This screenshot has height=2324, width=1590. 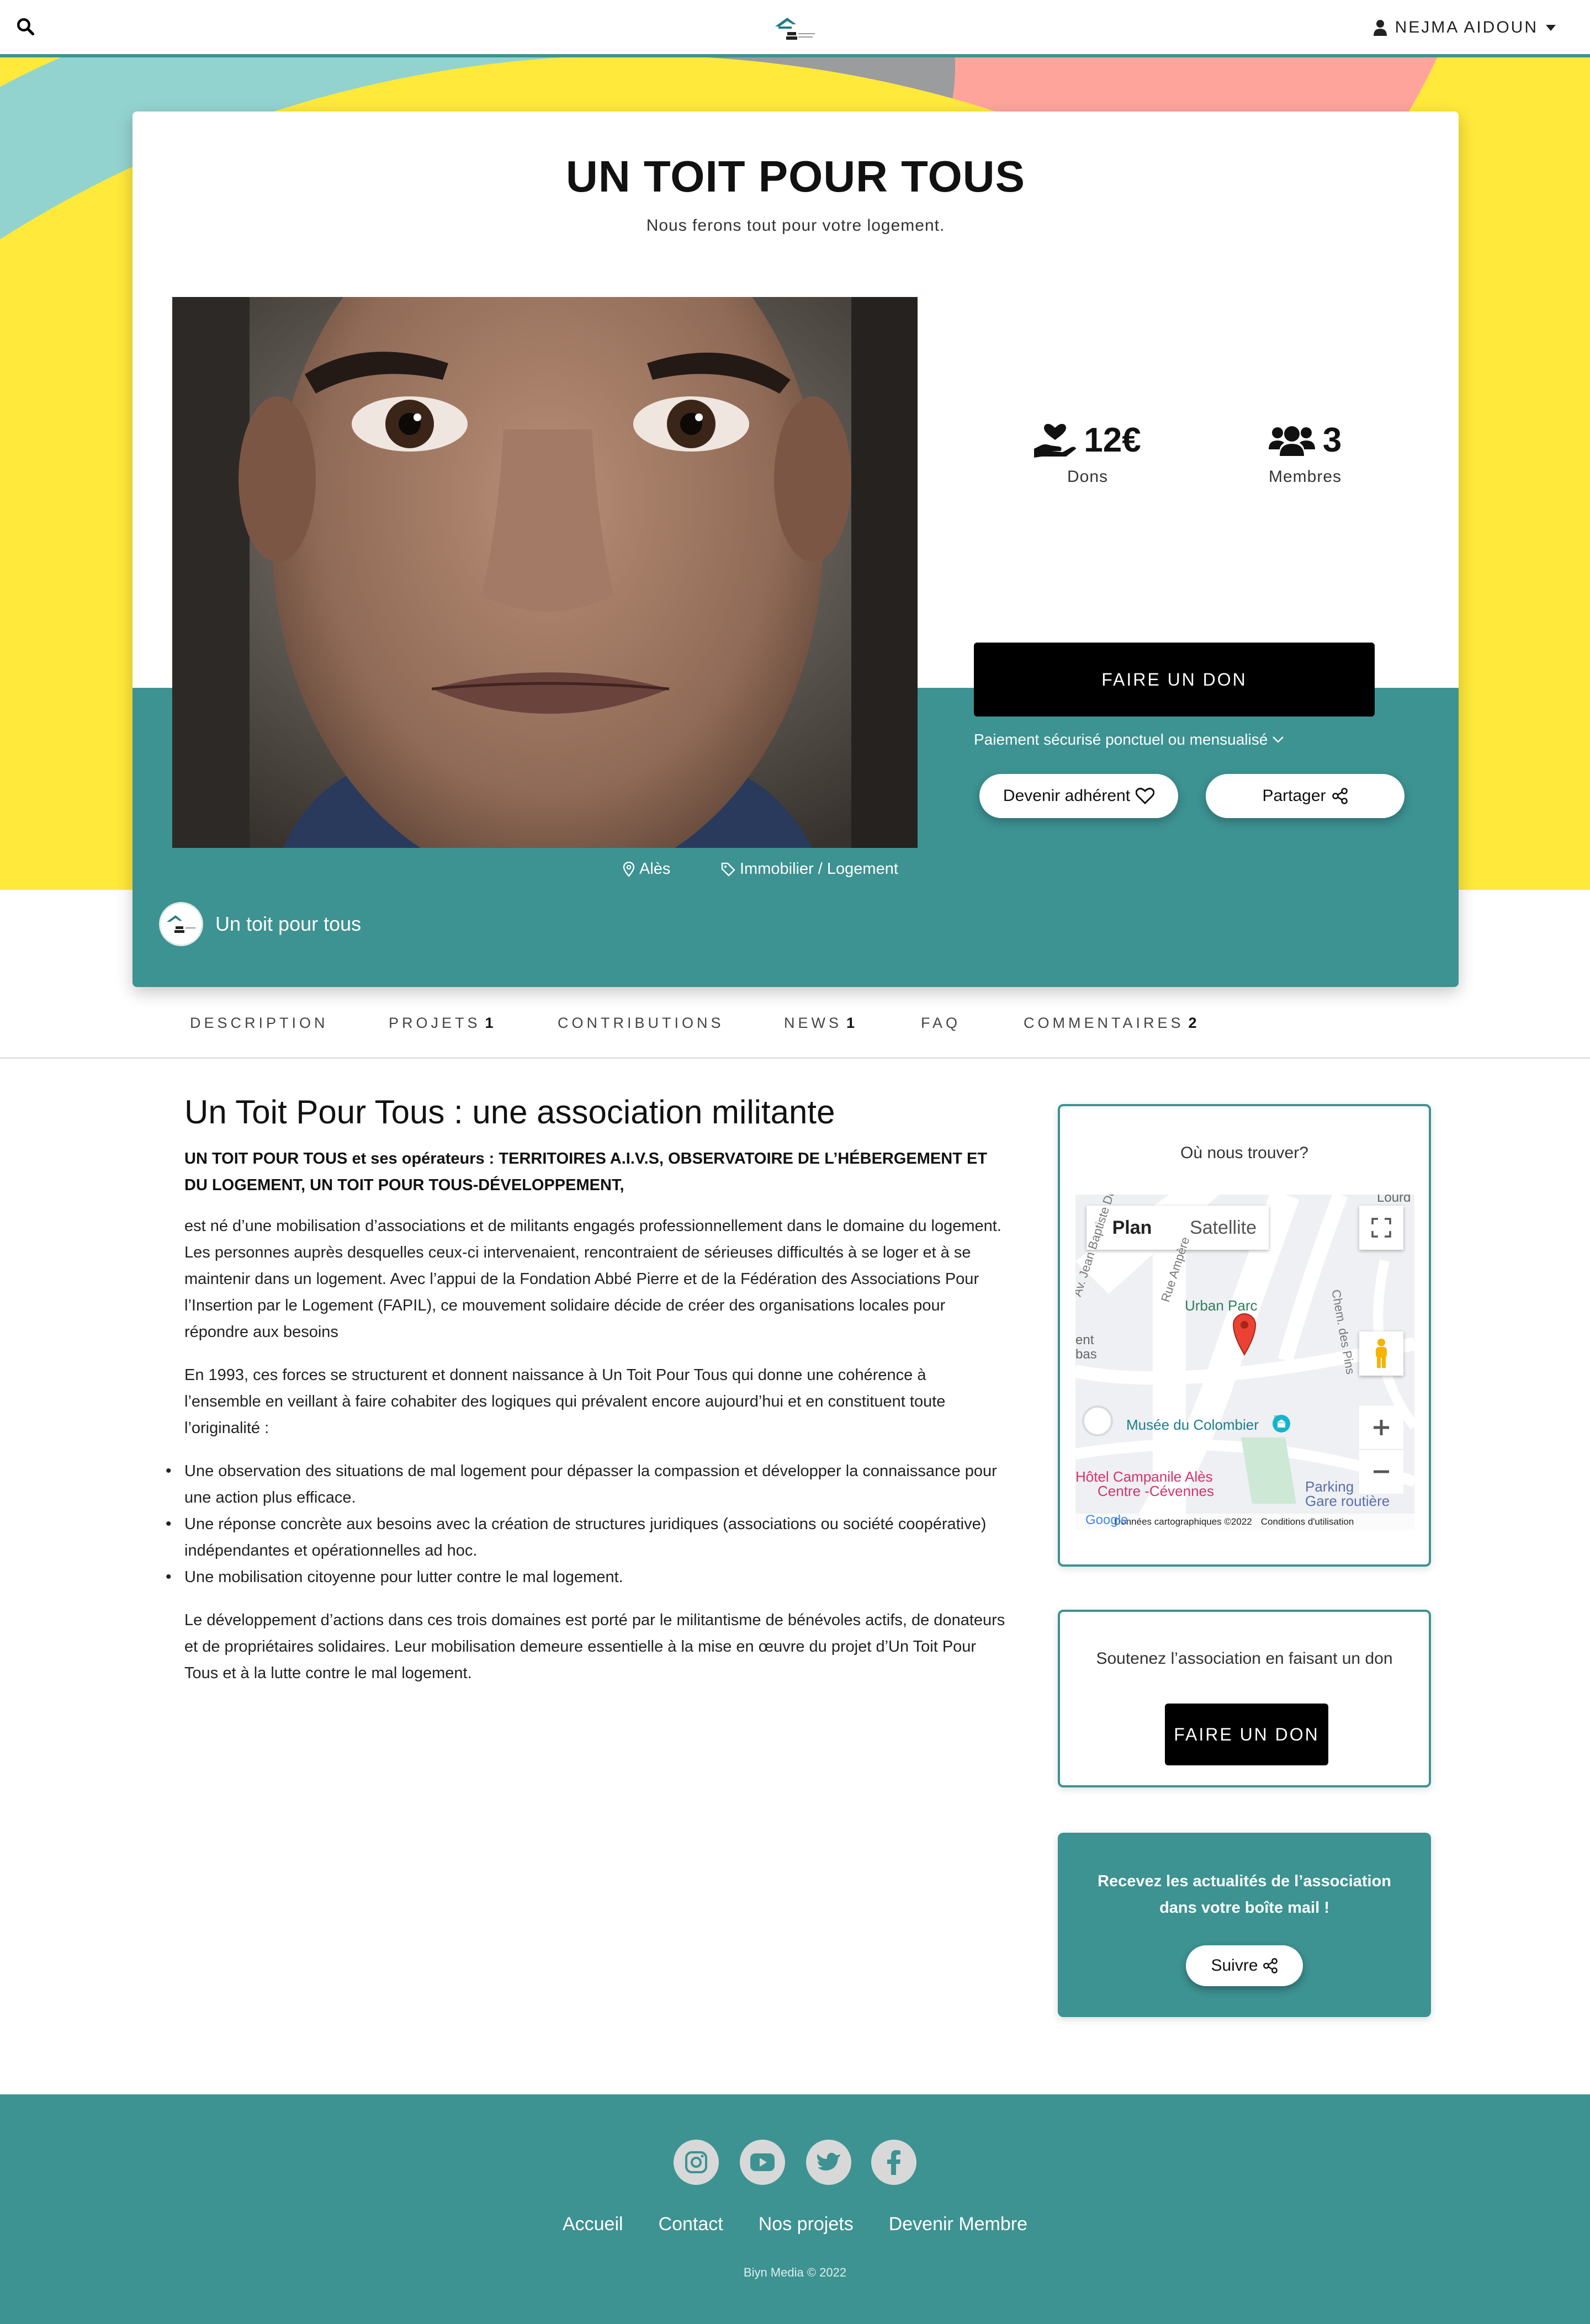 I want to click on users-icon, so click(x=1292, y=441).